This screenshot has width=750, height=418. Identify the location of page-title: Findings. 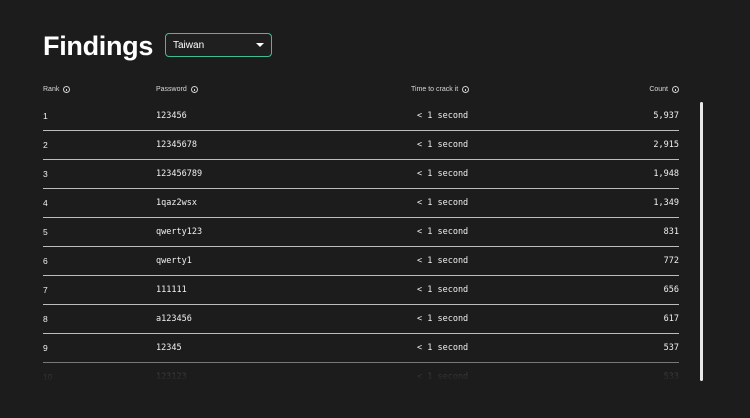
(98, 46).